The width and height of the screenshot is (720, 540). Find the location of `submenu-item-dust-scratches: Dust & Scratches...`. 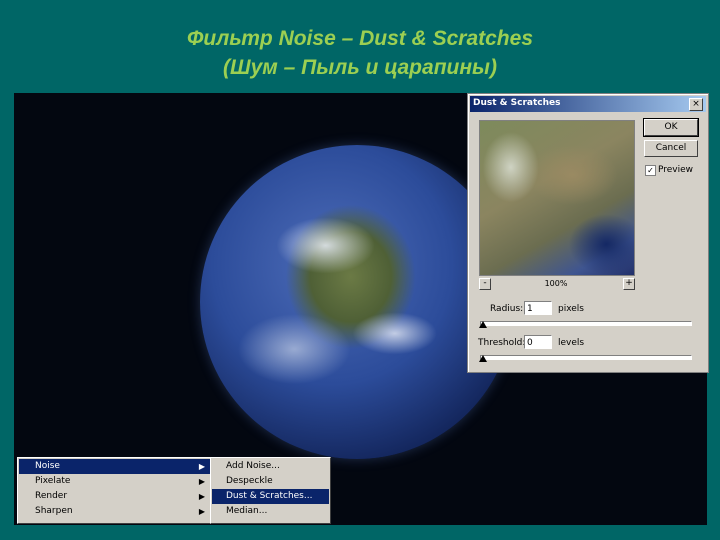

submenu-item-dust-scratches: Dust & Scratches... is located at coordinates (270, 496).